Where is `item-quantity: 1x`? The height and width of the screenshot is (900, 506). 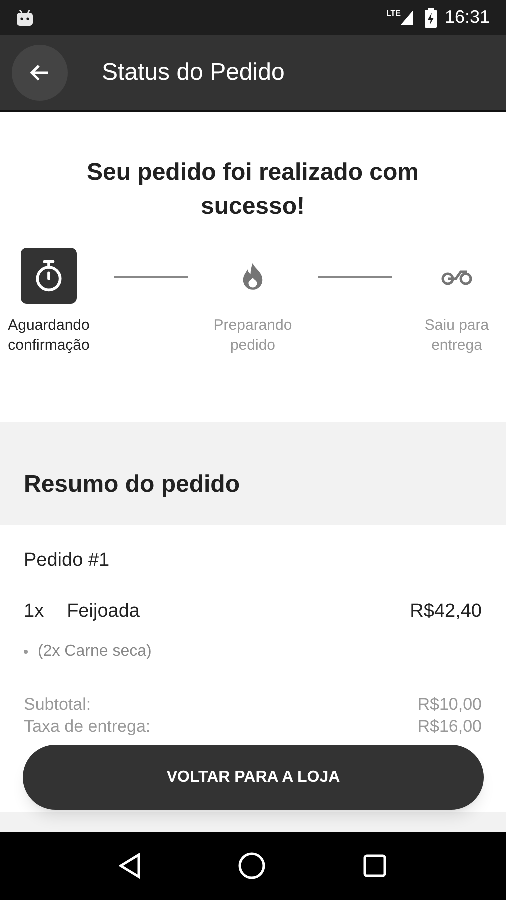 item-quantity: 1x is located at coordinates (34, 612).